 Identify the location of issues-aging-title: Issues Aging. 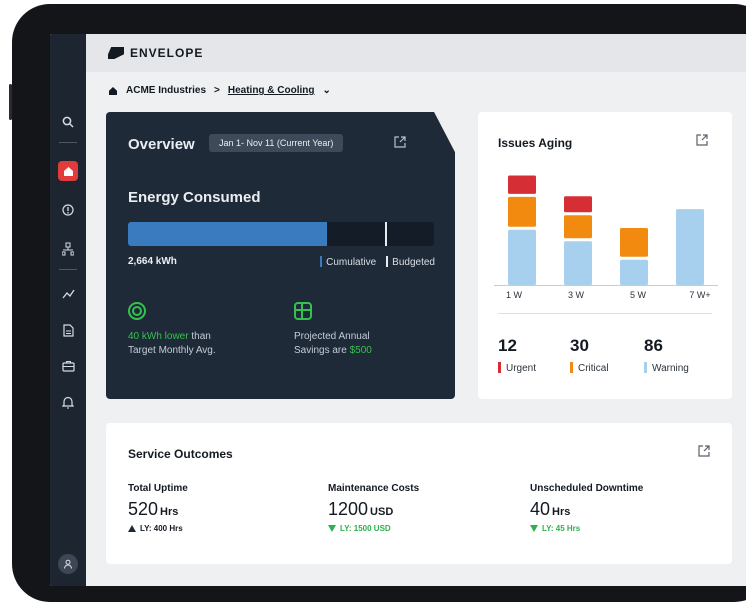
(535, 143).